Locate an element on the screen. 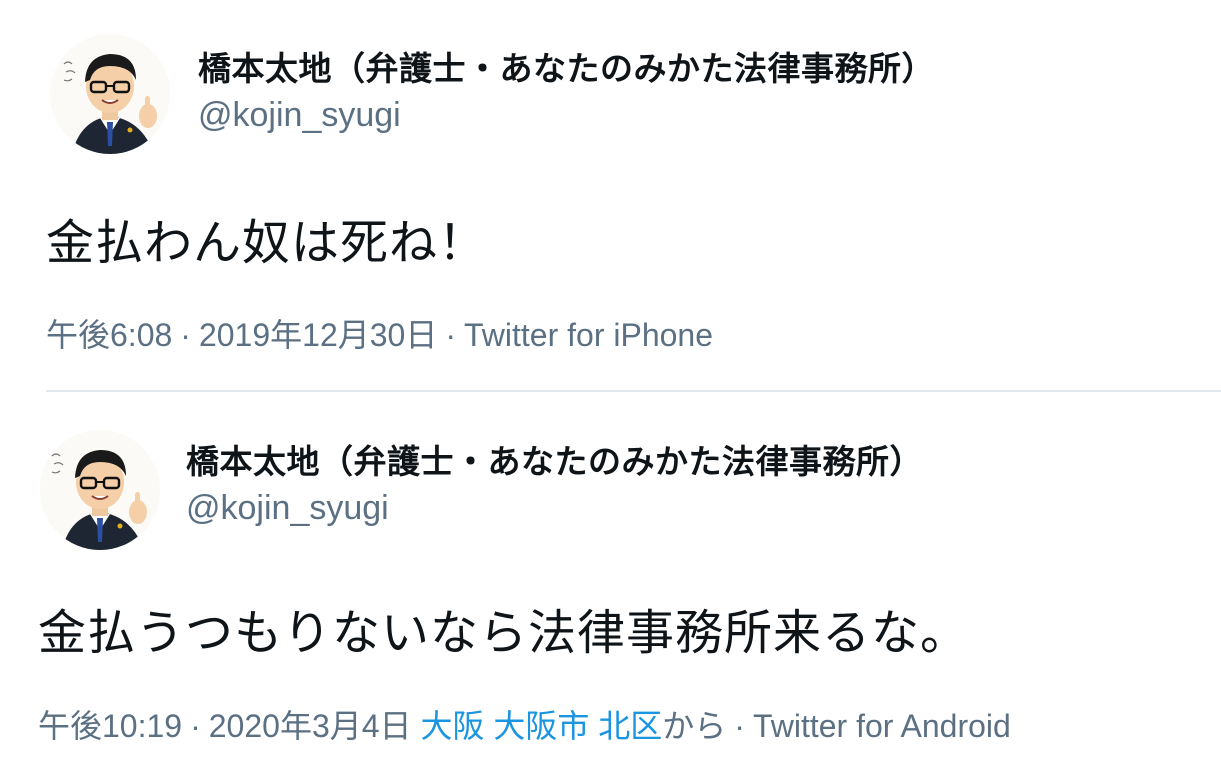 The width and height of the screenshot is (1221, 780). tweet-date: 2019年12月30日 is located at coordinates (318, 335).